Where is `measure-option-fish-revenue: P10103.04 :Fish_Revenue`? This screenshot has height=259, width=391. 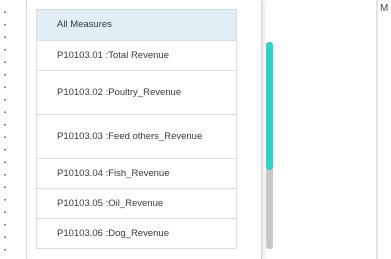 measure-option-fish-revenue: P10103.04 :Fish_Revenue is located at coordinates (136, 174).